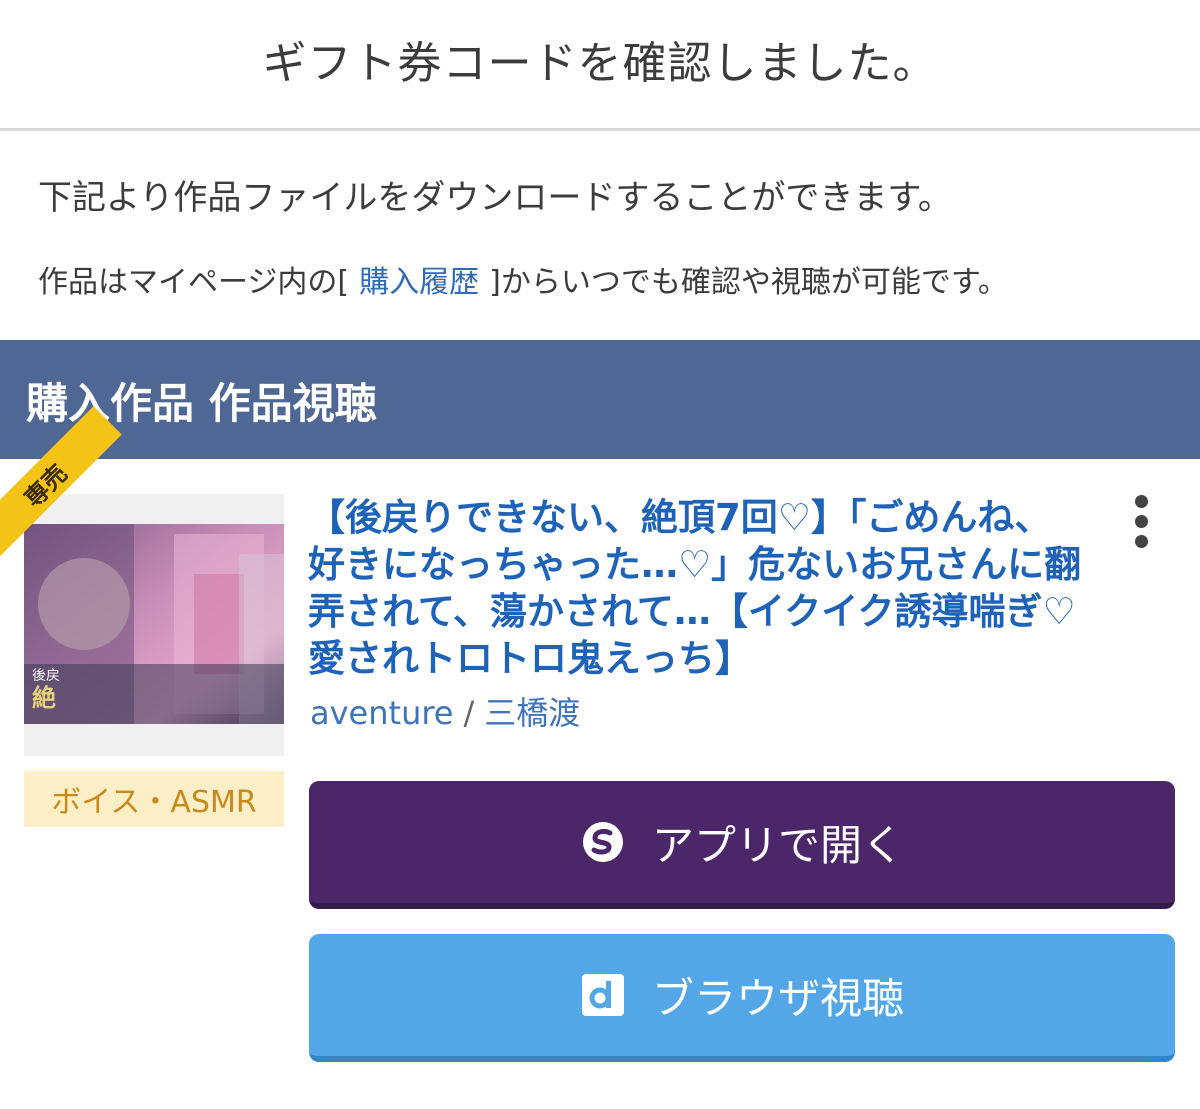  I want to click on browser-view-button: ブラウザ視聴, so click(742, 998).